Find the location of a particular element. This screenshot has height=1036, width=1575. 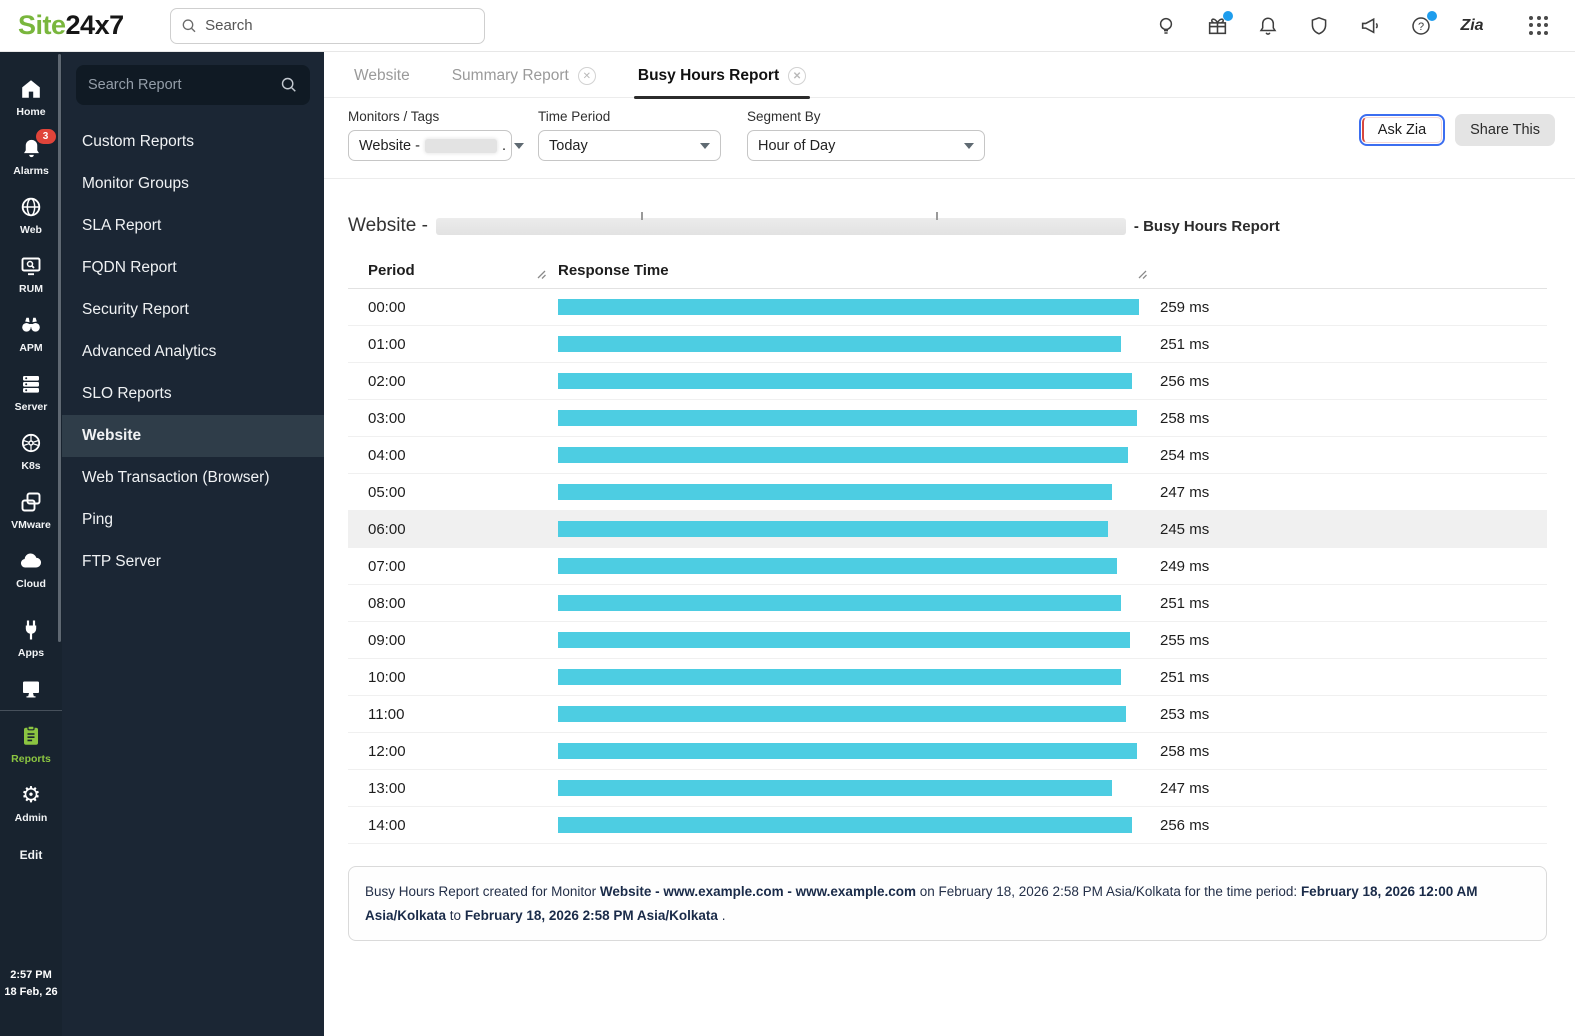

sidebar-item-admin: ⚙ Admin is located at coordinates (31, 803).